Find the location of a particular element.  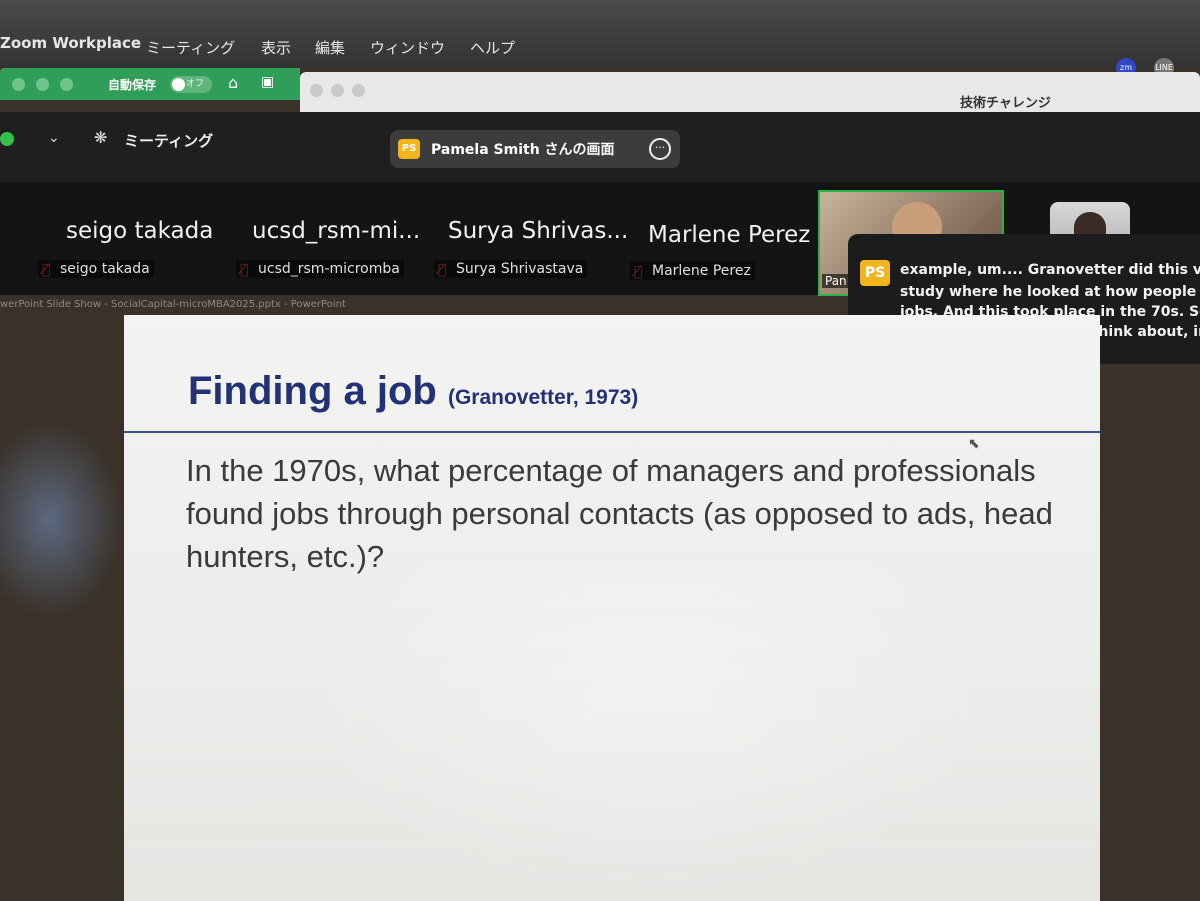

close-window-button is located at coordinates (18, 84).